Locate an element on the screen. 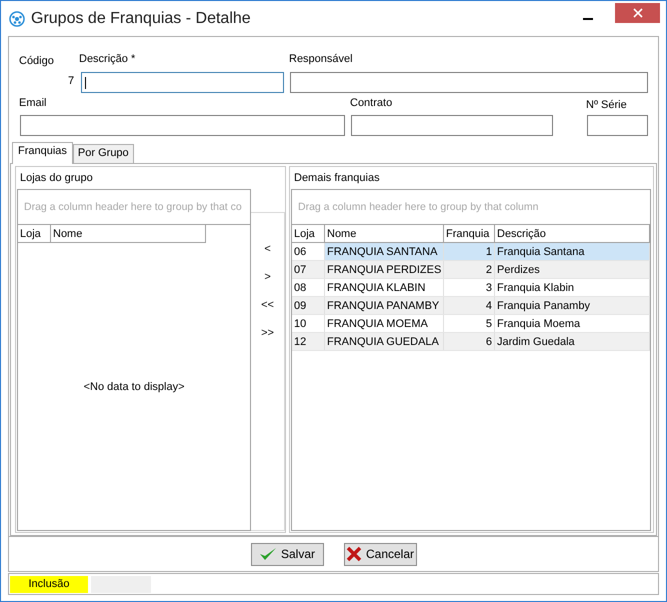 The image size is (667, 602). app-icon is located at coordinates (17, 18).